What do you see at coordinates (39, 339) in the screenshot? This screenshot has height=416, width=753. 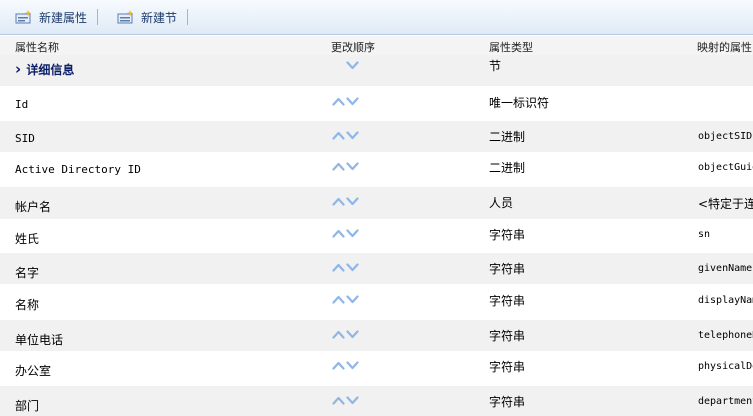 I see `property-name: 单位电话` at bounding box center [39, 339].